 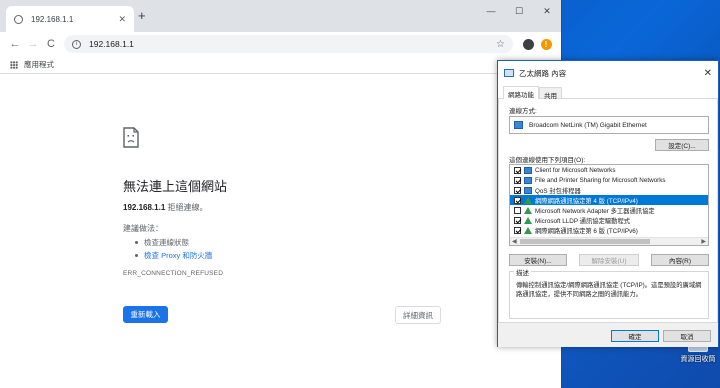 What do you see at coordinates (518, 125) in the screenshot?
I see `nic-icon` at bounding box center [518, 125].